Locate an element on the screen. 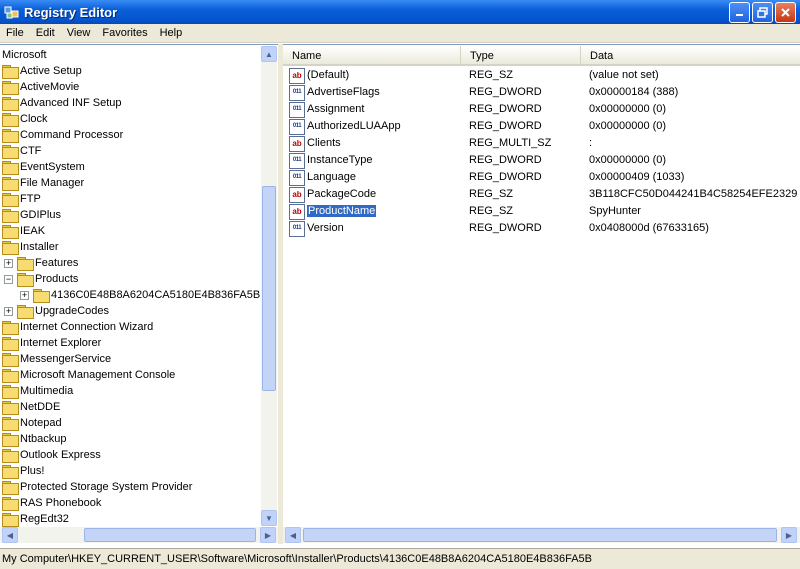 The width and height of the screenshot is (800, 569). collapse-icon: − is located at coordinates (8, 279).